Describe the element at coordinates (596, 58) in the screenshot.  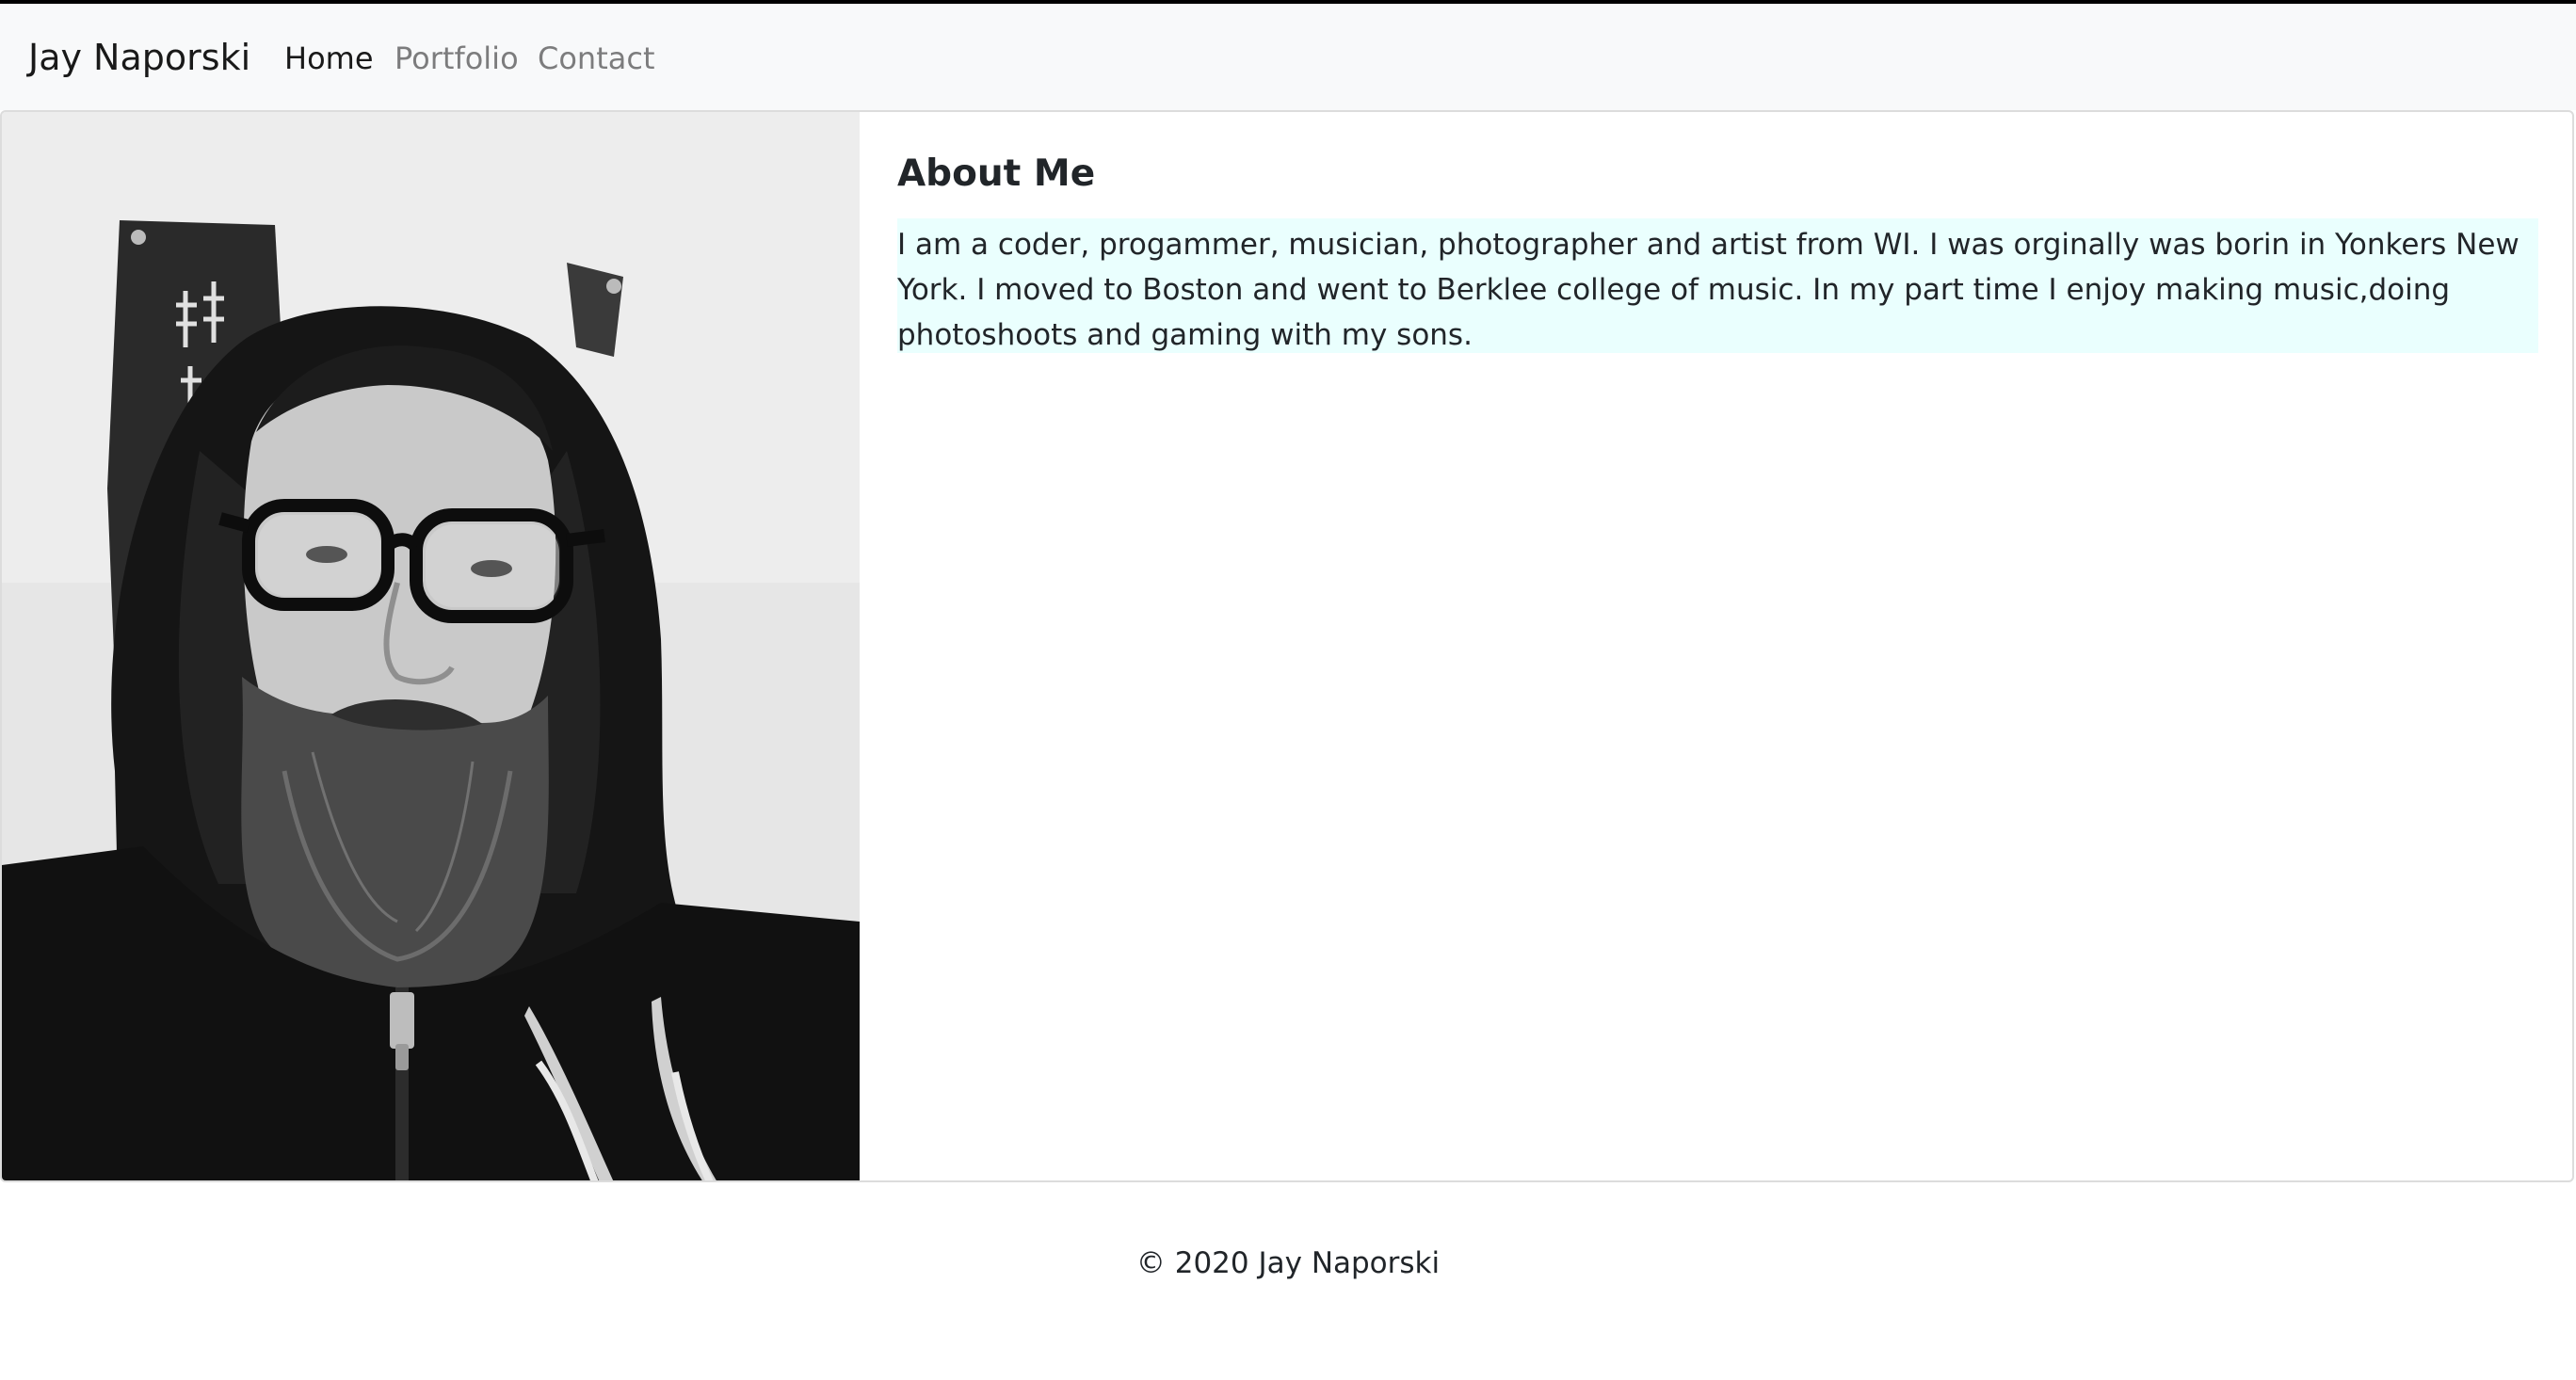
I see `nav-link-contact: Contact` at that location.